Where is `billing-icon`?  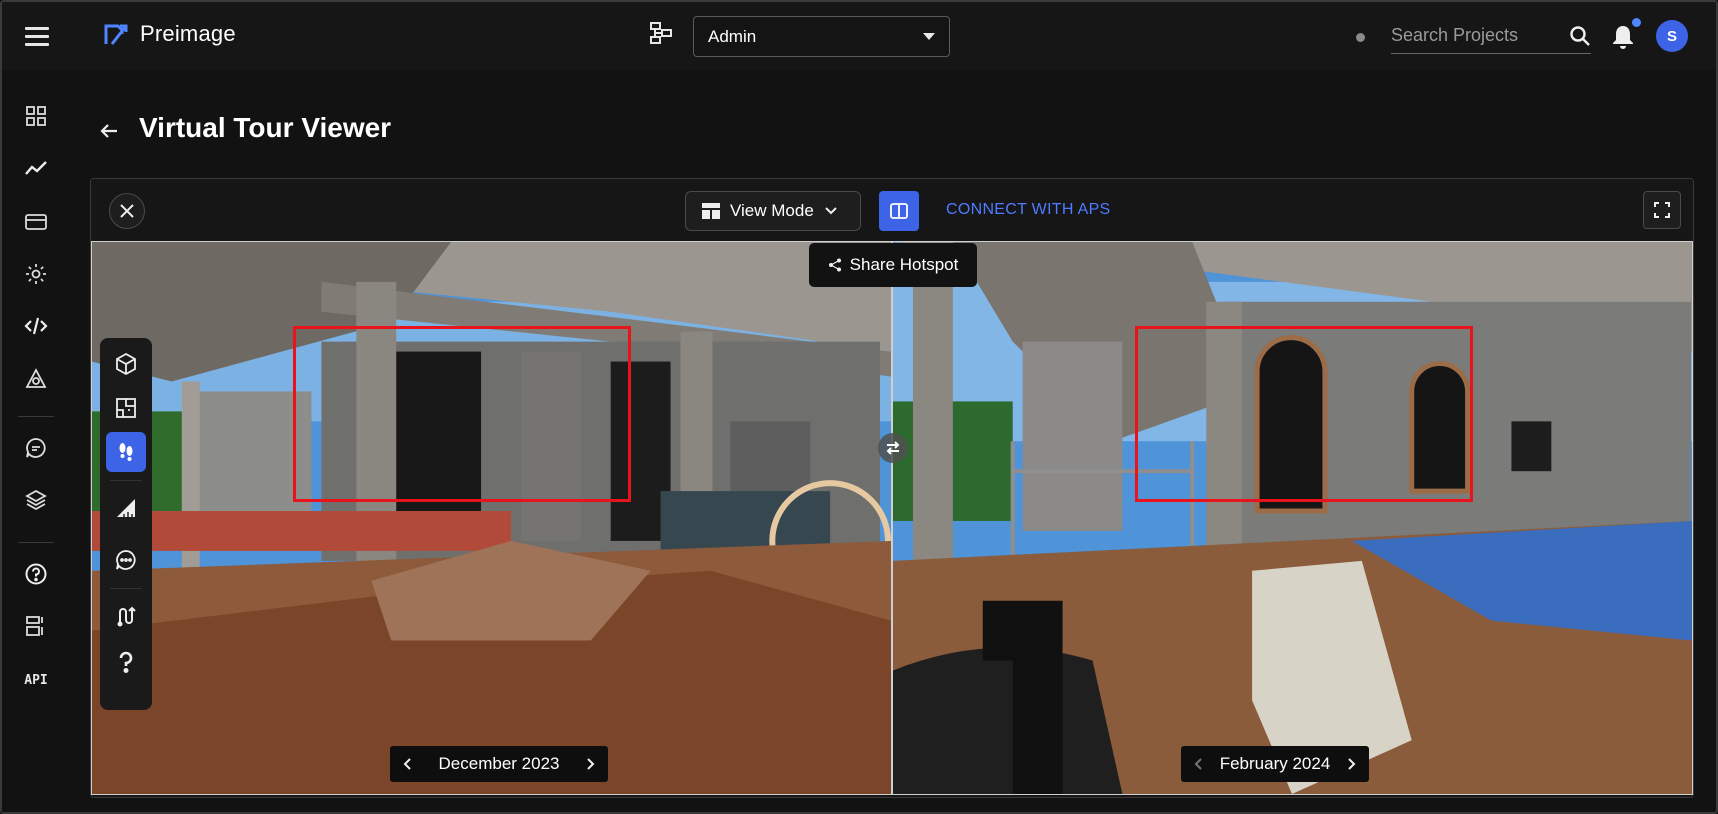
billing-icon is located at coordinates (36, 222).